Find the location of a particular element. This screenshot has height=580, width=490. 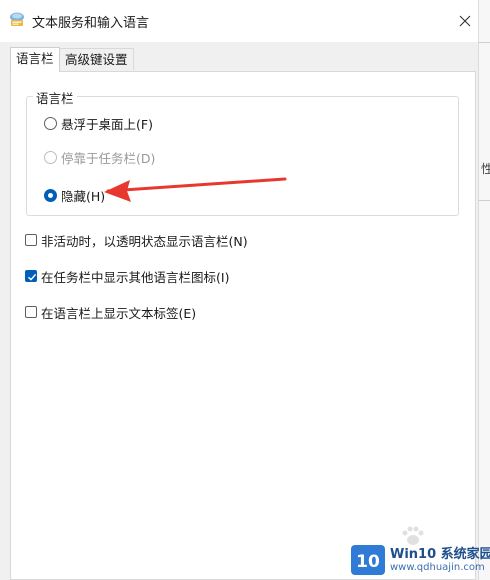

checkbox-show-text-labels: 在语言栏上显示文本标签(E) is located at coordinates (110, 312).